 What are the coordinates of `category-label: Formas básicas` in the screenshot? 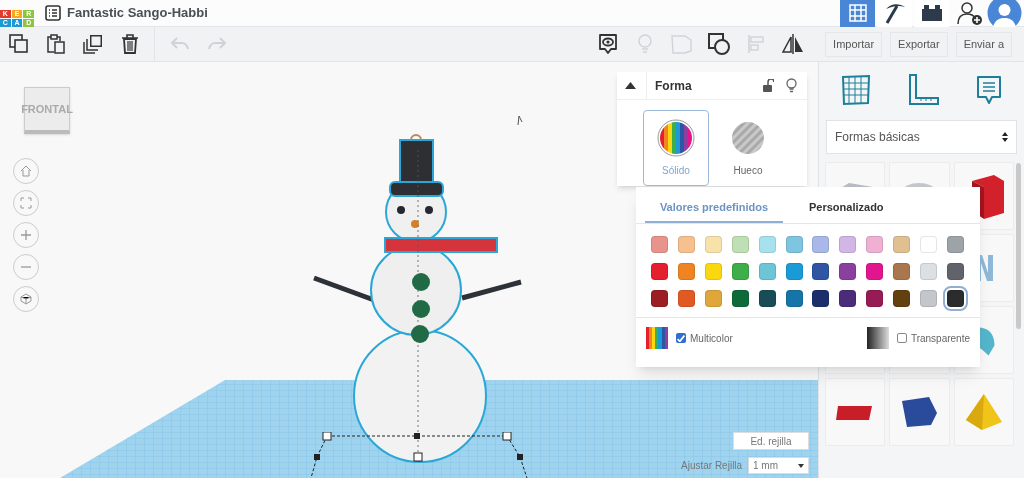 It's located at (878, 137).